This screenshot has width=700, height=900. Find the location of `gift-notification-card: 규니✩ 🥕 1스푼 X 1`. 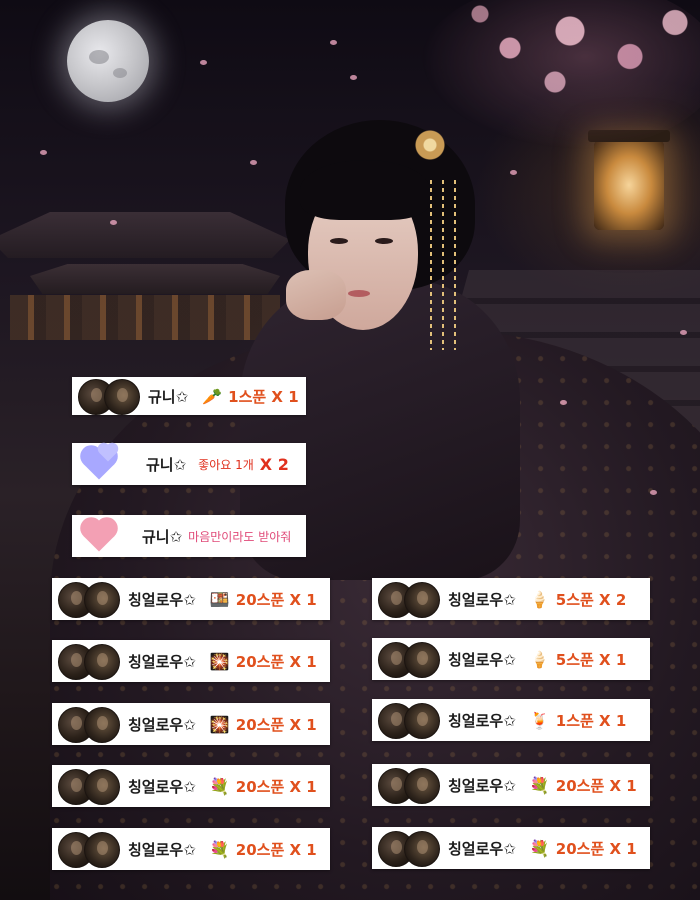

gift-notification-card: 규니✩ 🥕 1스푼 X 1 is located at coordinates (189, 396).